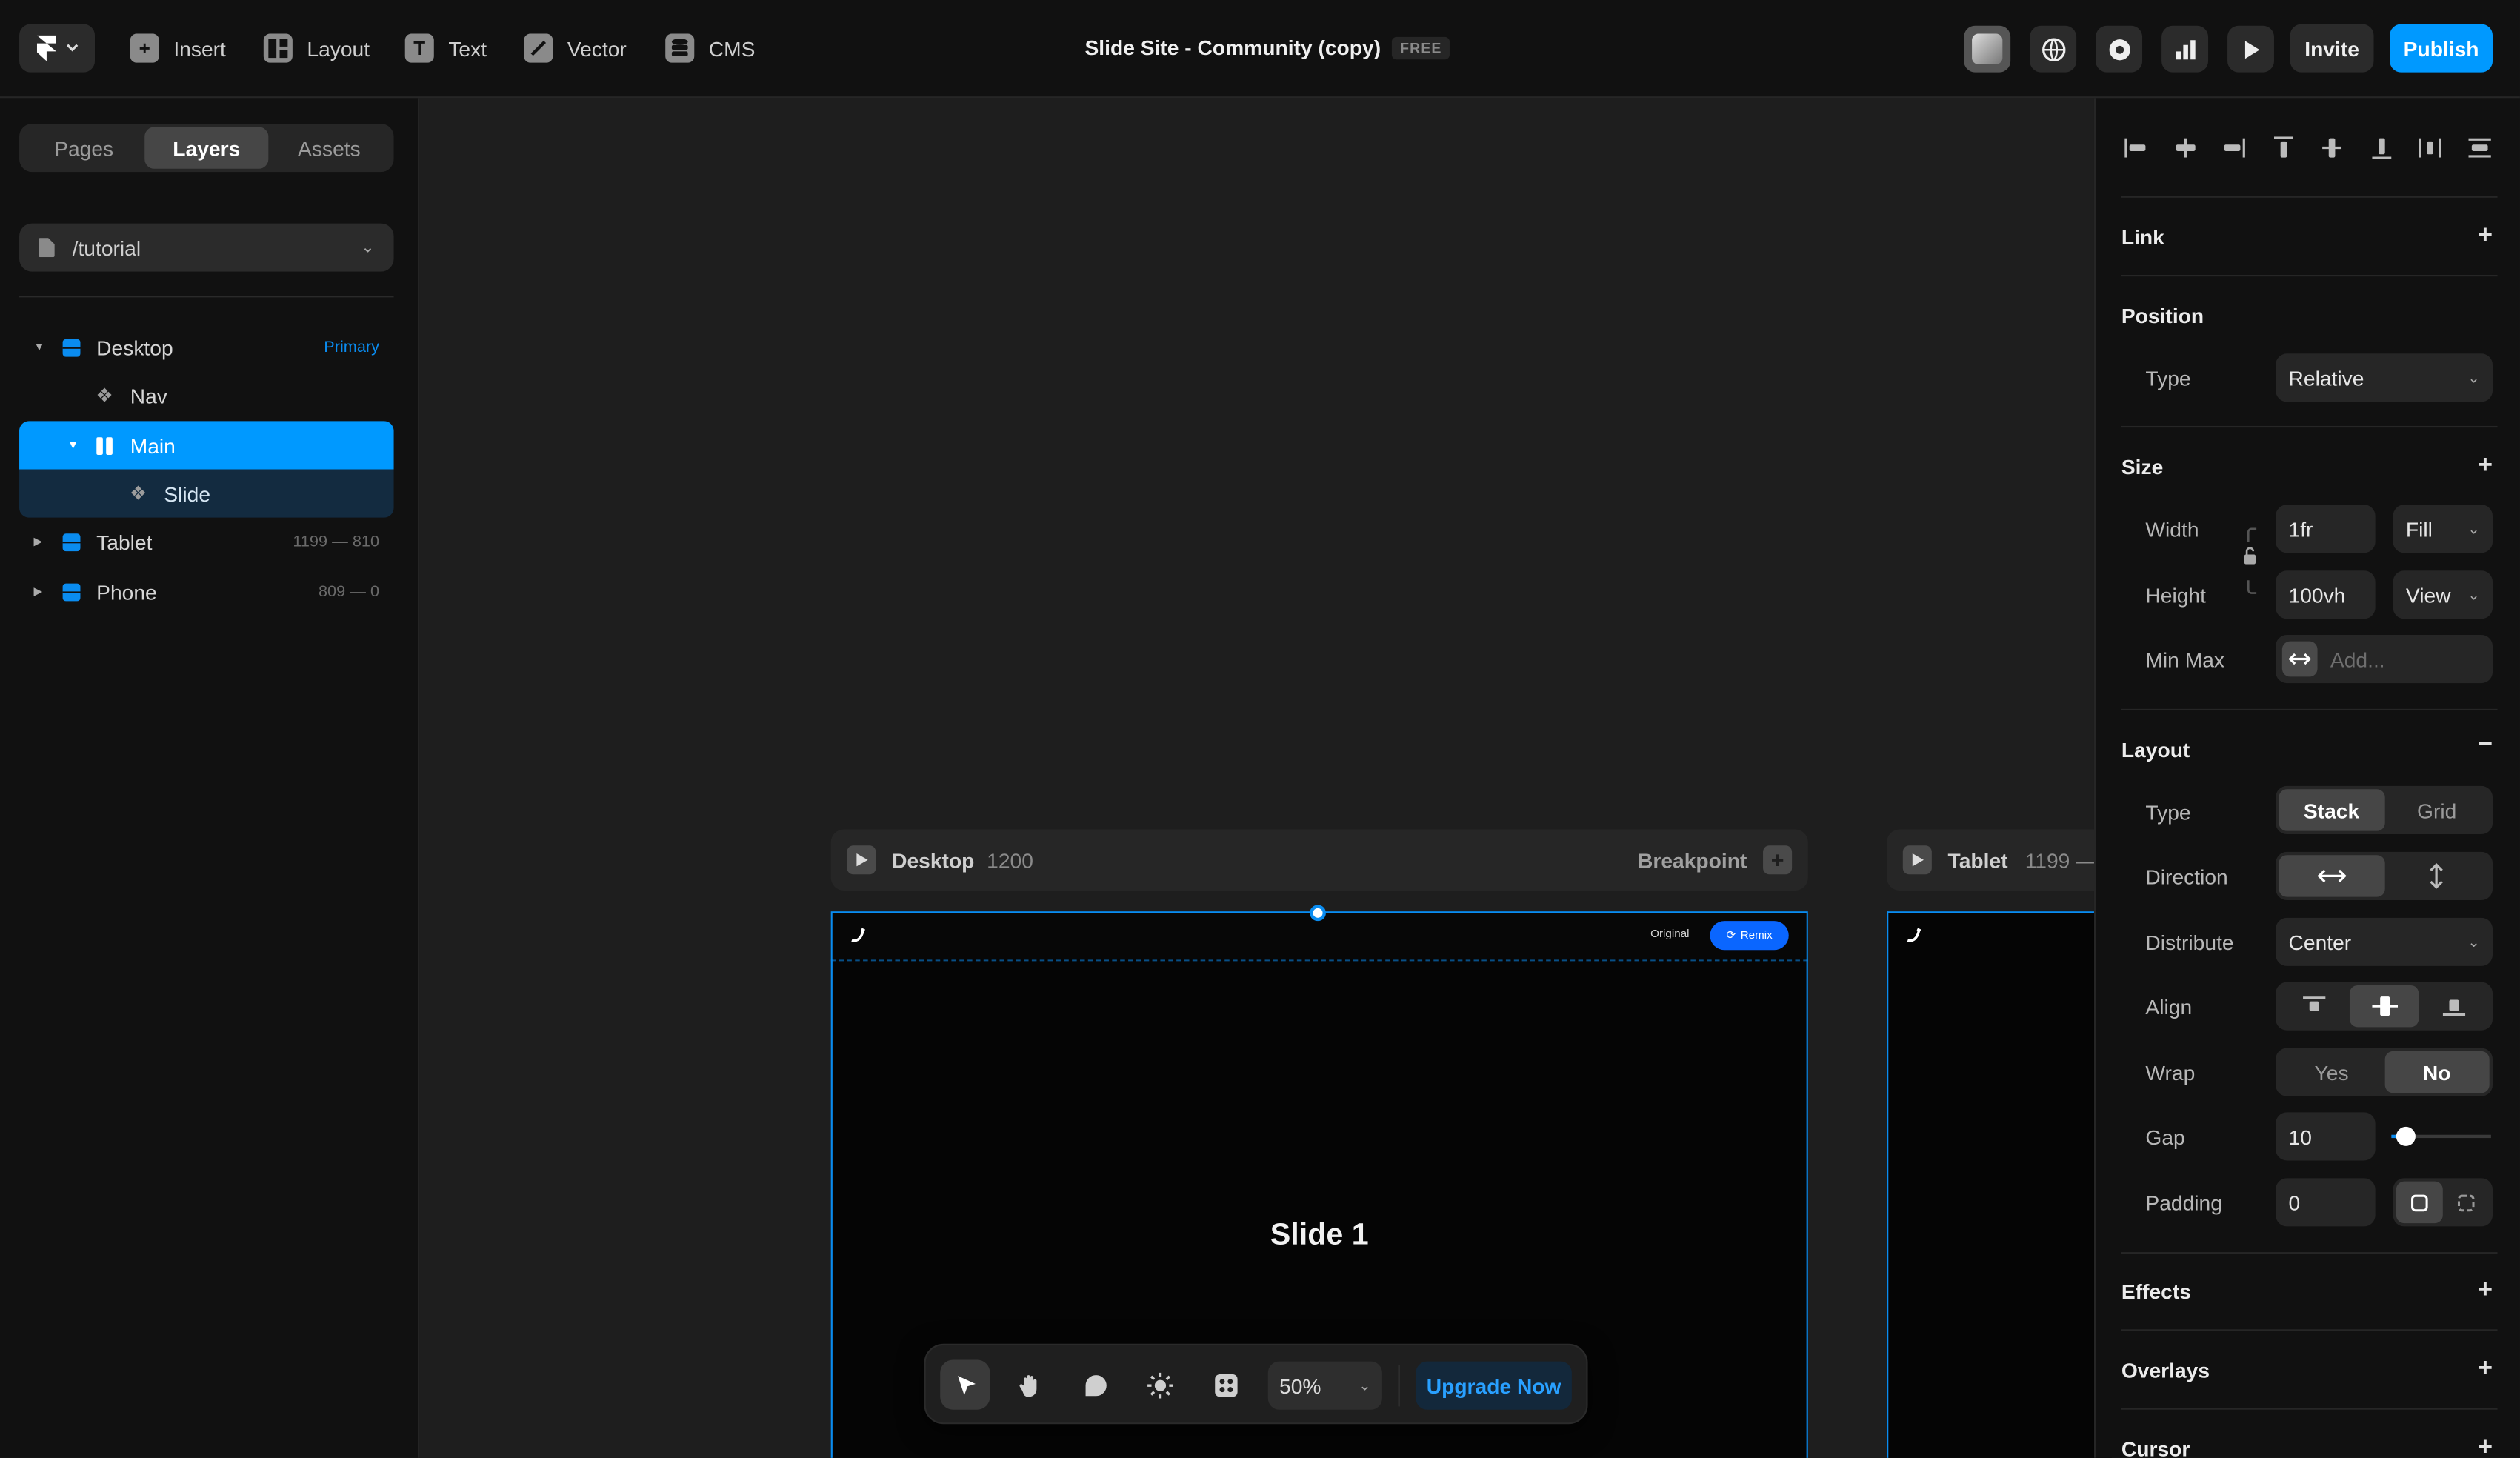 The height and width of the screenshot is (1458, 2520). What do you see at coordinates (2428, 595) in the screenshot?
I see `height-mode-value: View` at bounding box center [2428, 595].